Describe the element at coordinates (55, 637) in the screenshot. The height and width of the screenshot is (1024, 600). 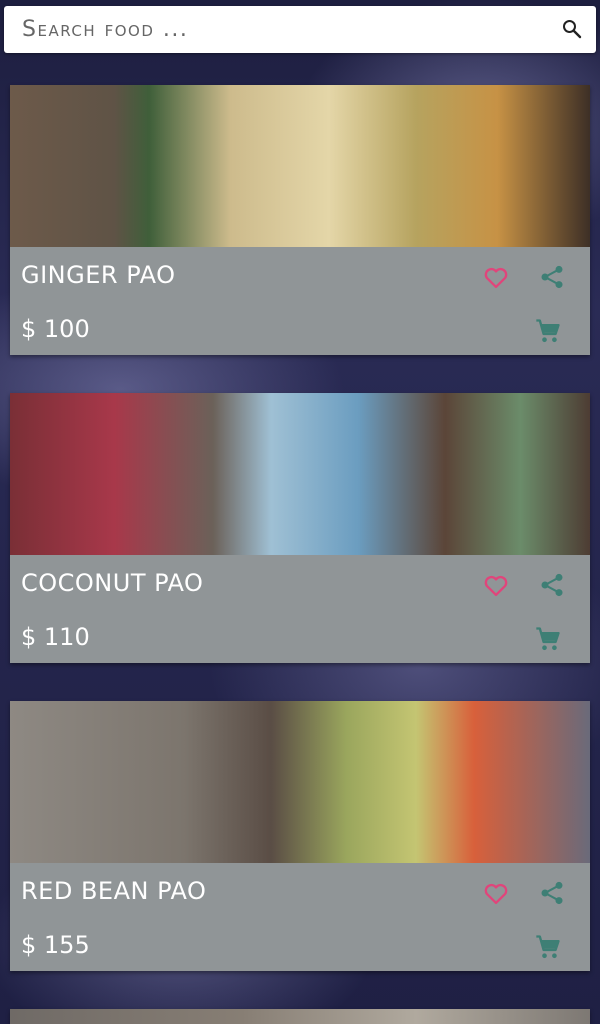
I see `food-price: $ 110` at that location.